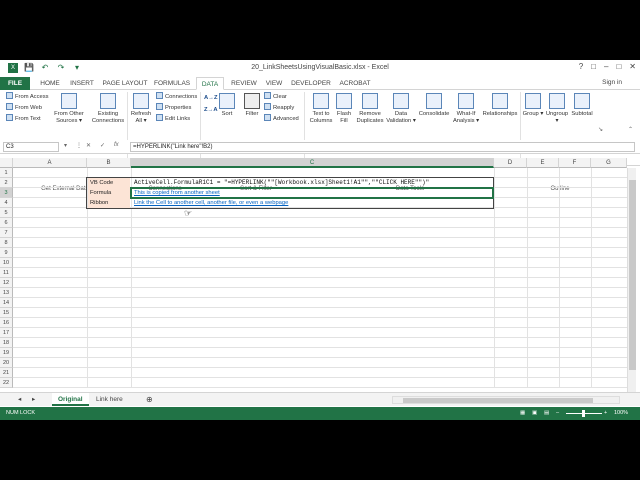 This screenshot has width=640, height=480. Describe the element at coordinates (6, 263) in the screenshot. I see `row-header: 10` at that location.